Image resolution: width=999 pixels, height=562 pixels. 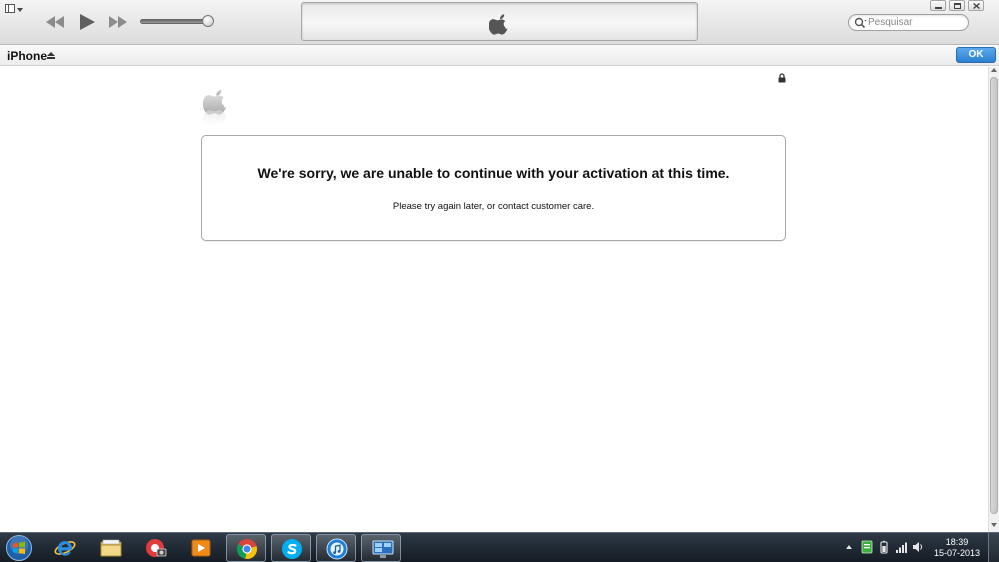 I want to click on status-display, so click(x=499, y=21).